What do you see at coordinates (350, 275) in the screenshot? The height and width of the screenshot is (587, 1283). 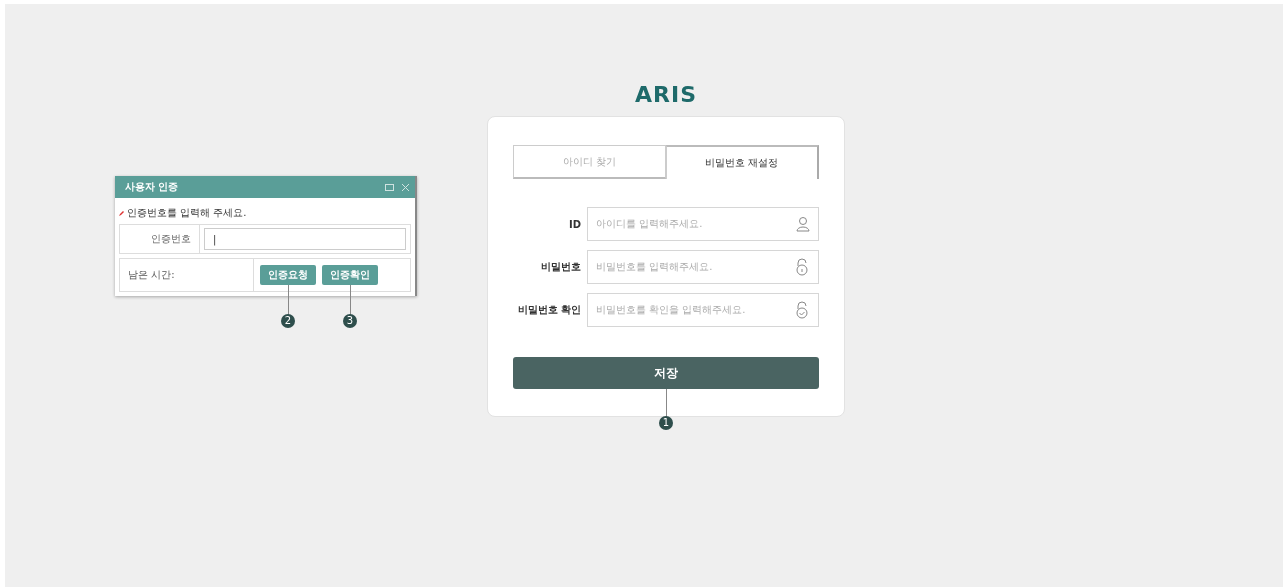 I see `auth-button: 인증확인` at bounding box center [350, 275].